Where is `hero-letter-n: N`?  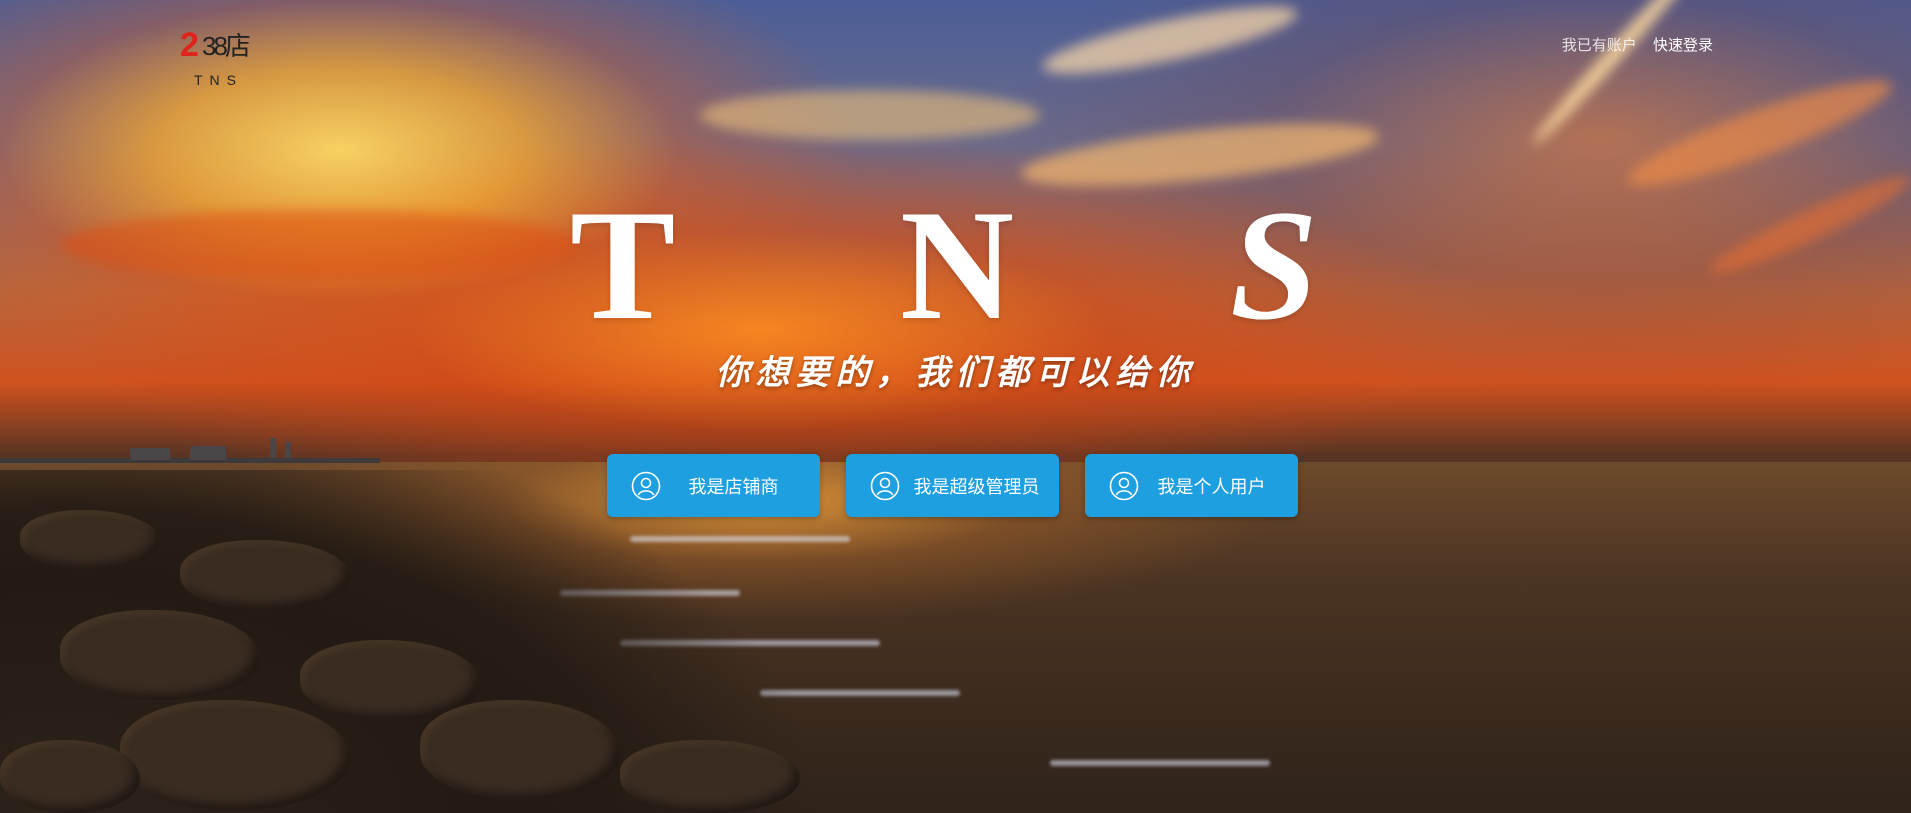 hero-letter-n: N is located at coordinates (957, 265).